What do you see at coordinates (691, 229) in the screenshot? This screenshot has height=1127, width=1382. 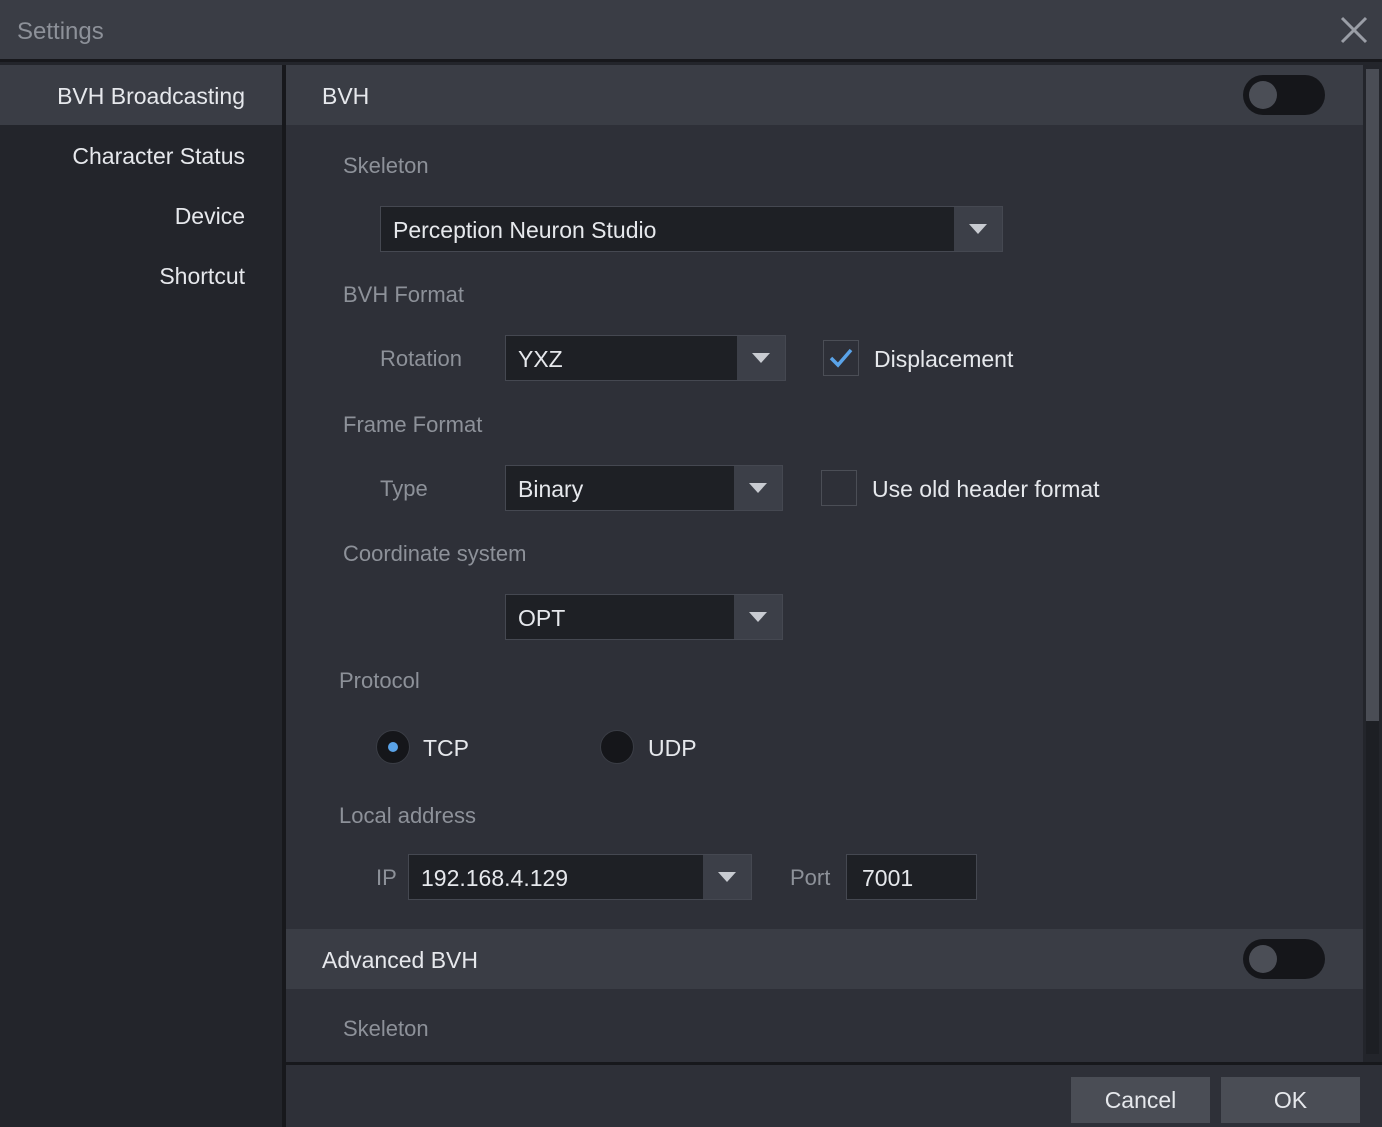 I see `skeleton-dropdown: Perception Neuron Studio` at bounding box center [691, 229].